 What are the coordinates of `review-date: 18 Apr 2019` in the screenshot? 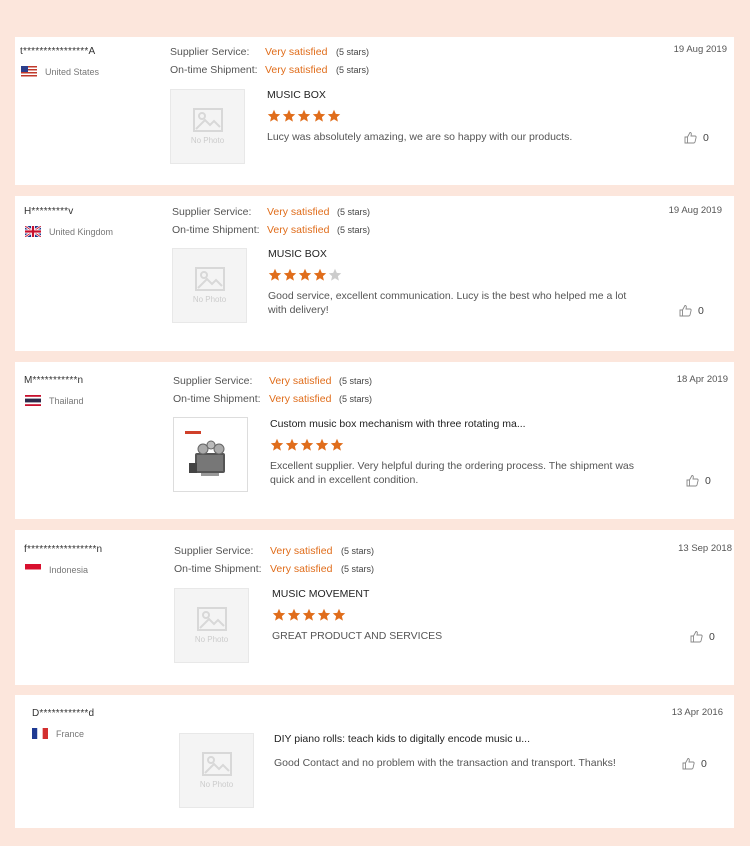 It's located at (702, 379).